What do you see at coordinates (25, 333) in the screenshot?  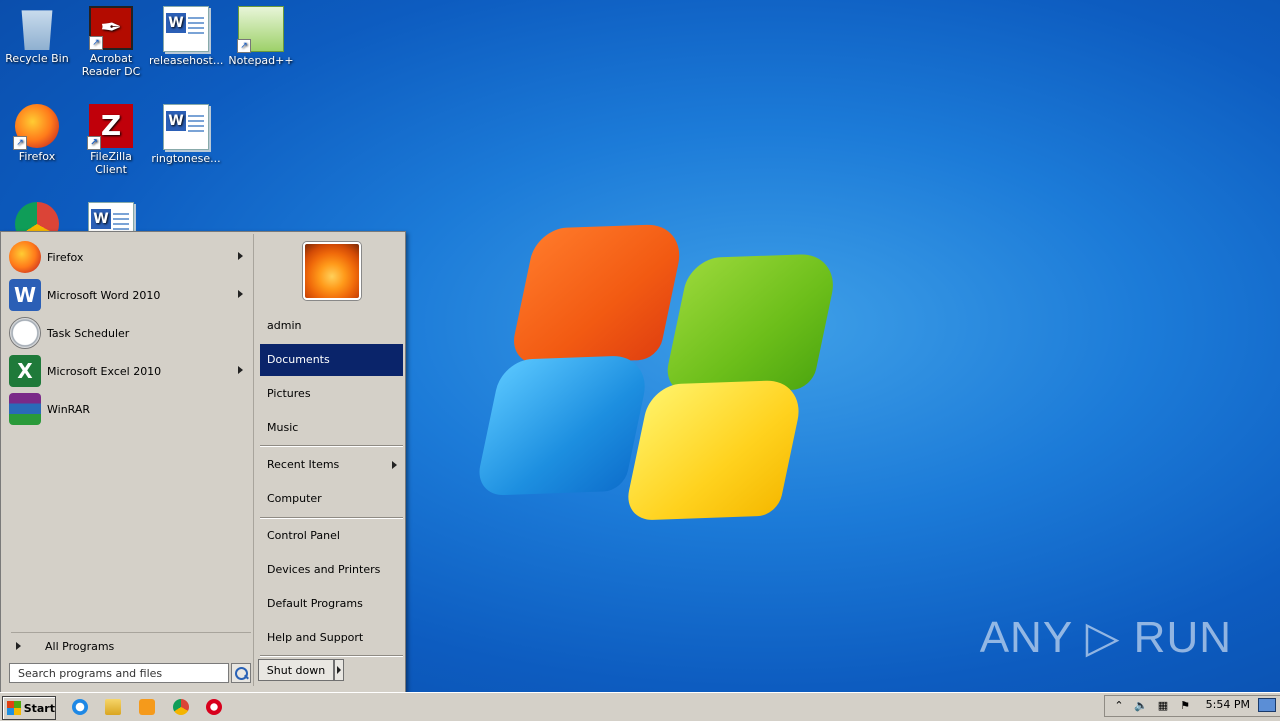 I see `clock-icon` at bounding box center [25, 333].